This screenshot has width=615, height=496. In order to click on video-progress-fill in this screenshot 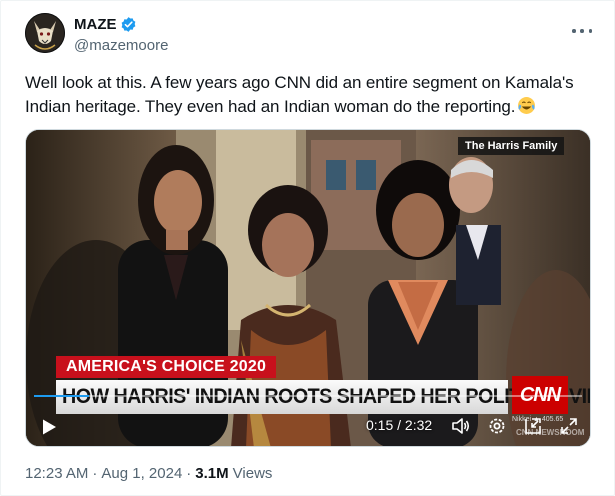, I will do `click(61, 396)`.